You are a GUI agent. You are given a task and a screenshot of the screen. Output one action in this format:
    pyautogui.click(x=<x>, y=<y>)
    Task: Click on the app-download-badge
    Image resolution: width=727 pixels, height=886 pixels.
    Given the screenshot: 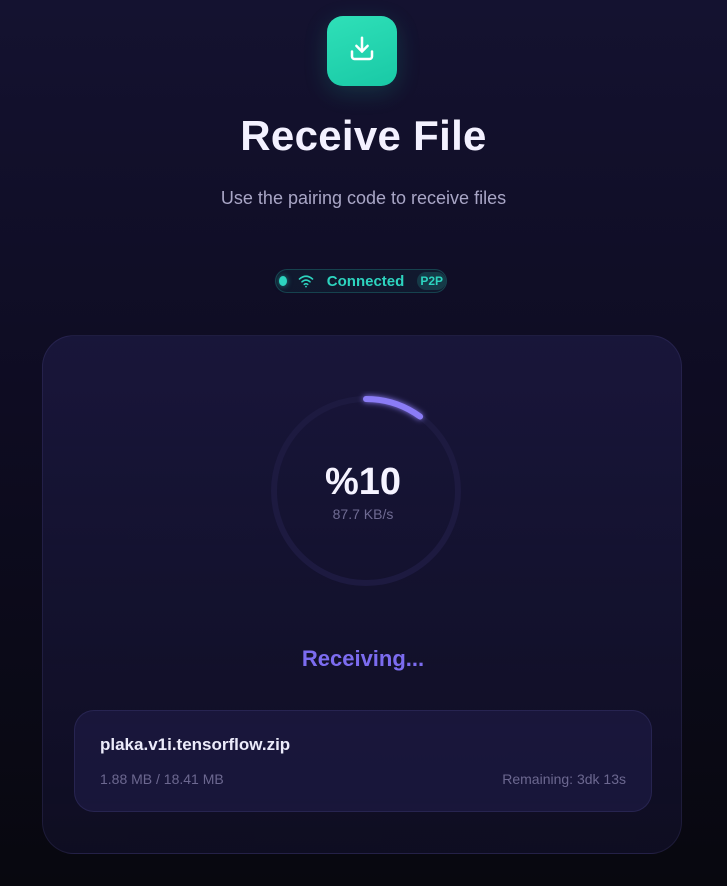 What is the action you would take?
    pyautogui.click(x=362, y=51)
    